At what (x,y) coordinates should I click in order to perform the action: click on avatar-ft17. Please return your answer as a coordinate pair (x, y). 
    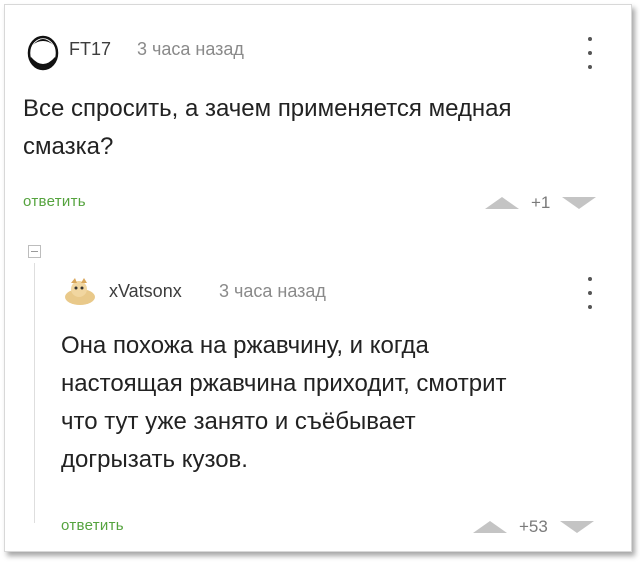
    Looking at the image, I should click on (43, 53).